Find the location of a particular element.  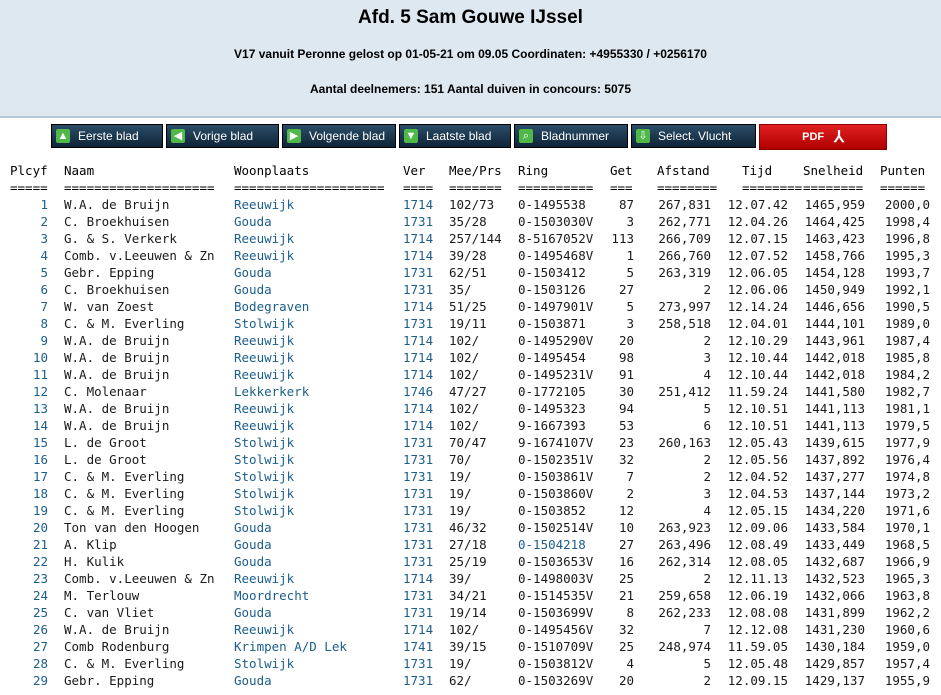

row-rank: 3 is located at coordinates (29, 238).